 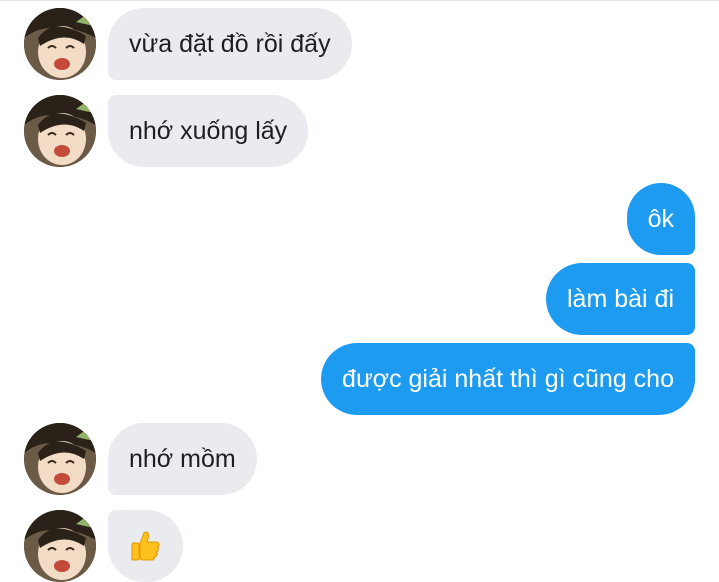 I want to click on message-row: làm bài đi, so click(x=359, y=299).